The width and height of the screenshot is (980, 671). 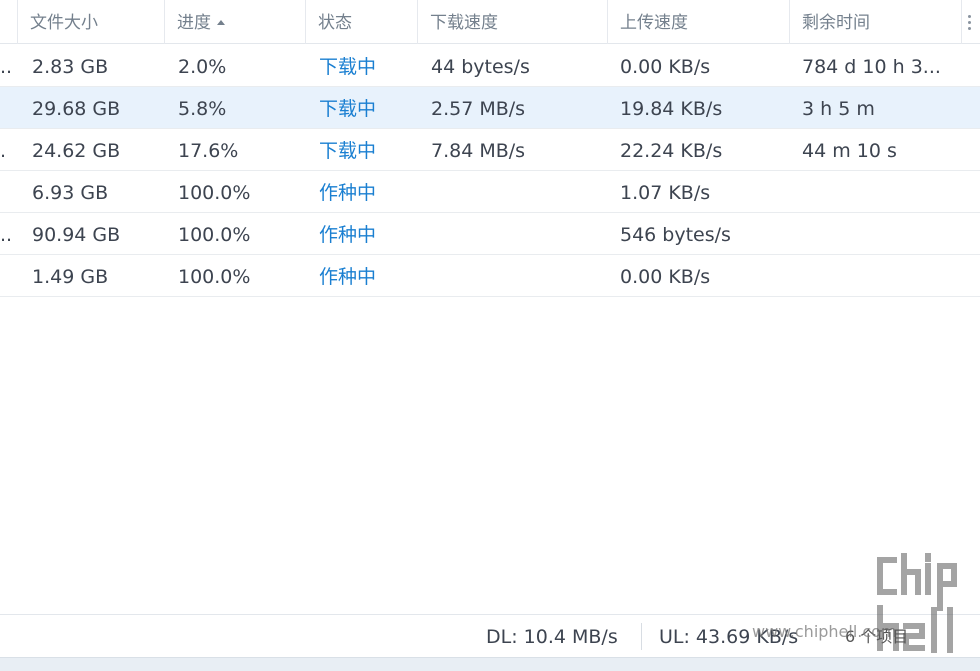 I want to click on size-cell: 29.68 GB, so click(x=76, y=109).